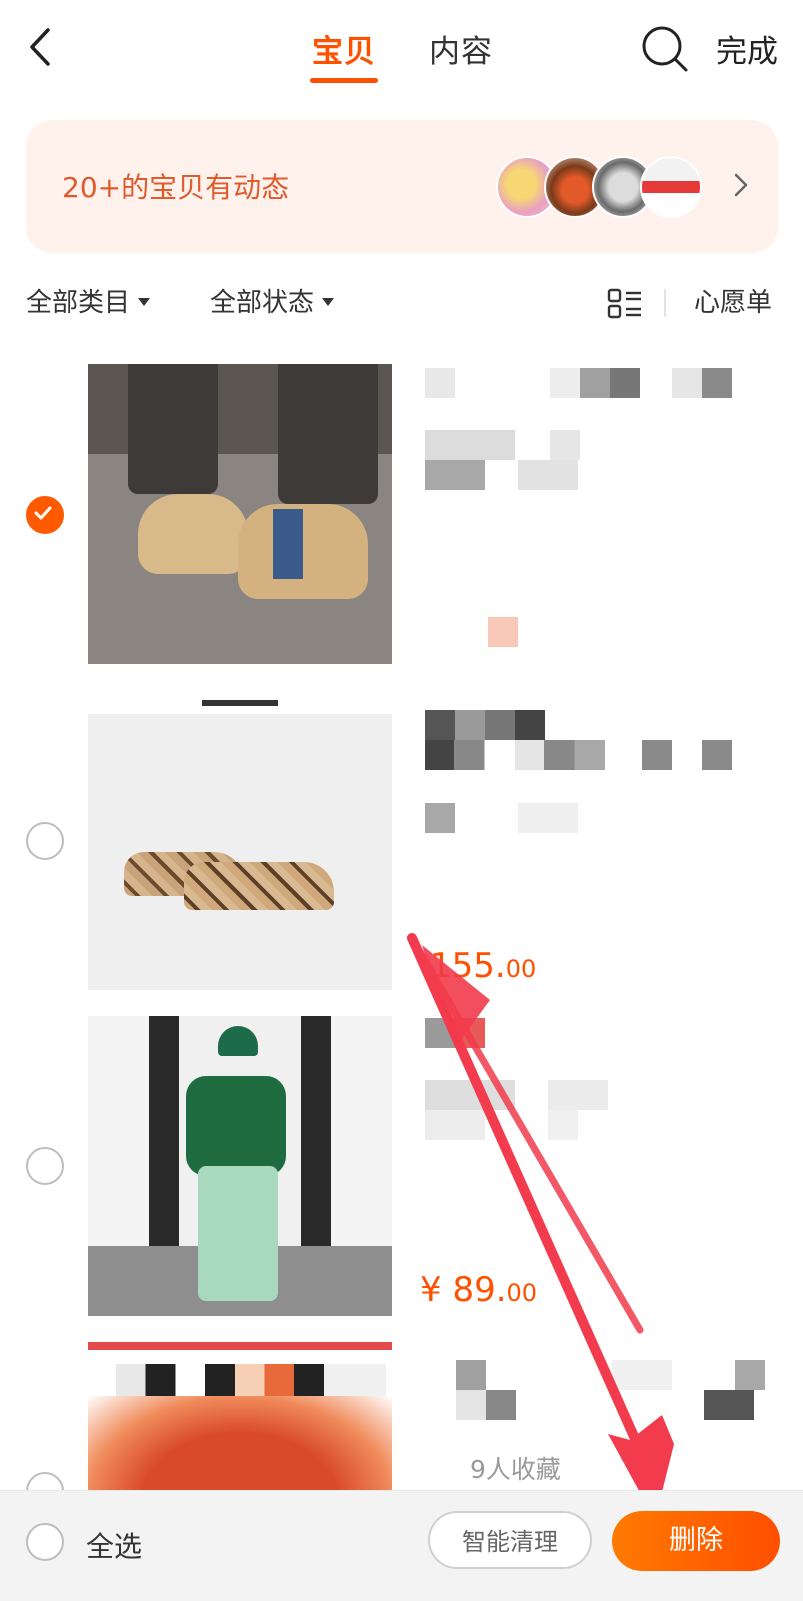 The height and width of the screenshot is (1601, 803). What do you see at coordinates (262, 303) in the screenshot?
I see `status-filter-label: 全部状态` at bounding box center [262, 303].